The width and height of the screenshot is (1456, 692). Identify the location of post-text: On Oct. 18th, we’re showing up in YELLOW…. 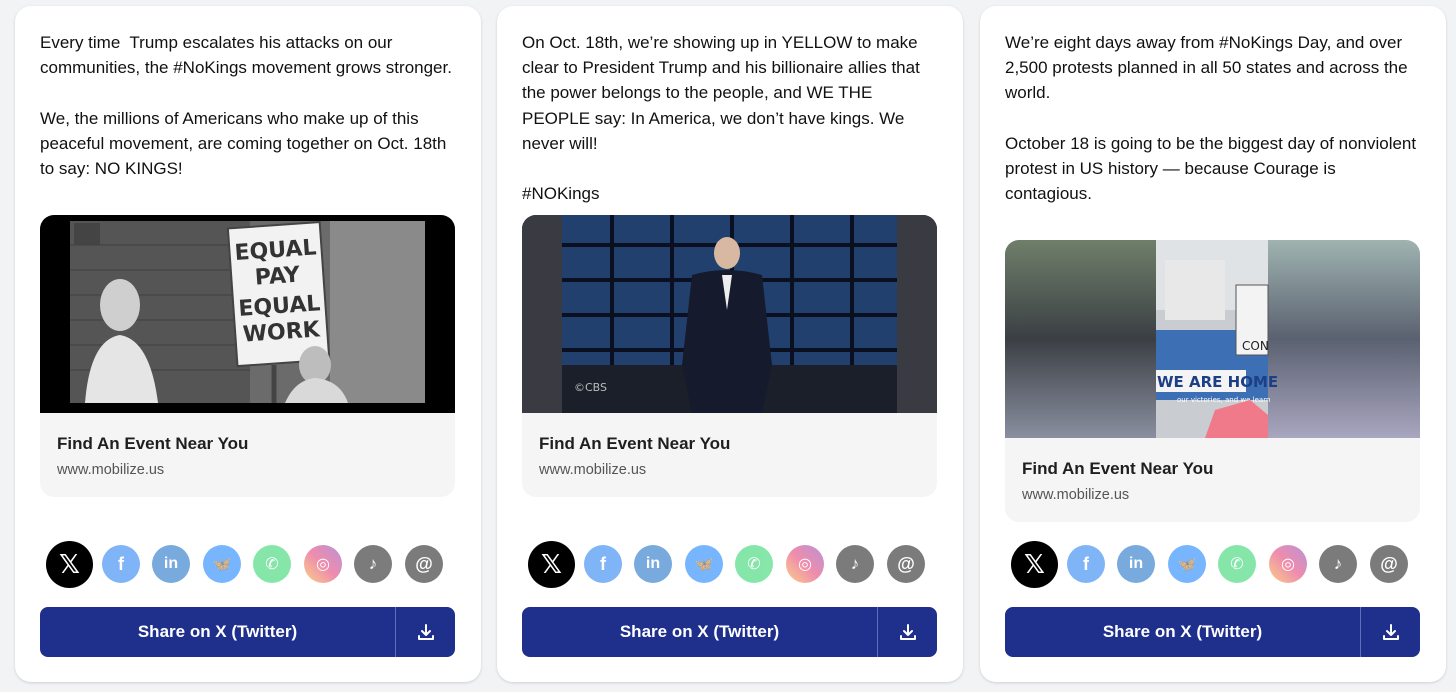
(721, 118).